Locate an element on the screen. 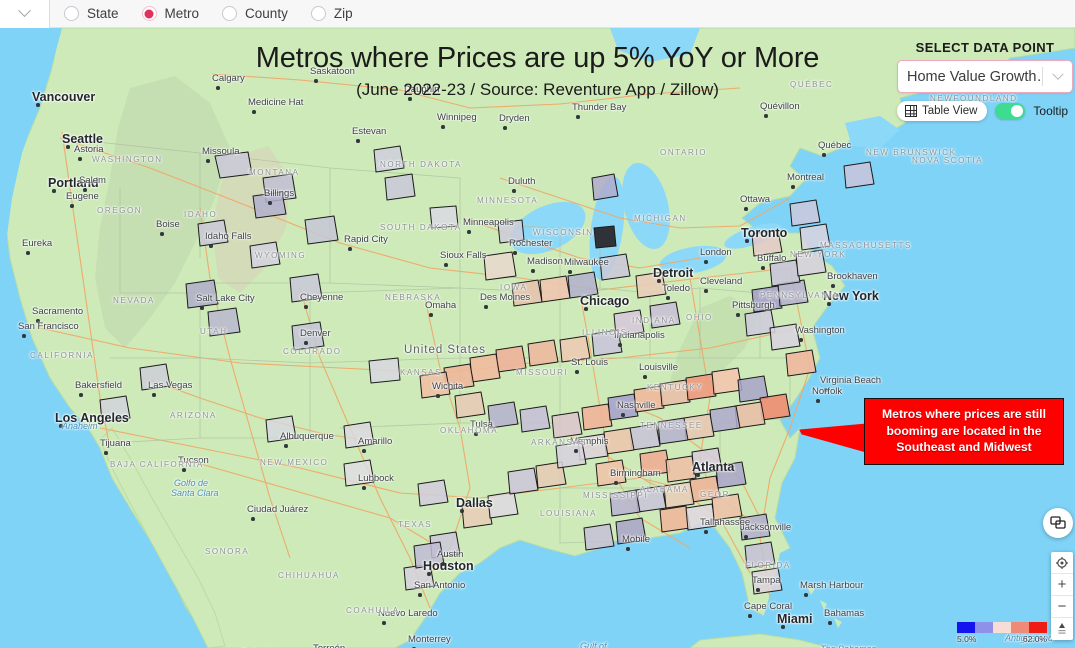 The height and width of the screenshot is (648, 1075). radio-option-state: State is located at coordinates (91, 13).